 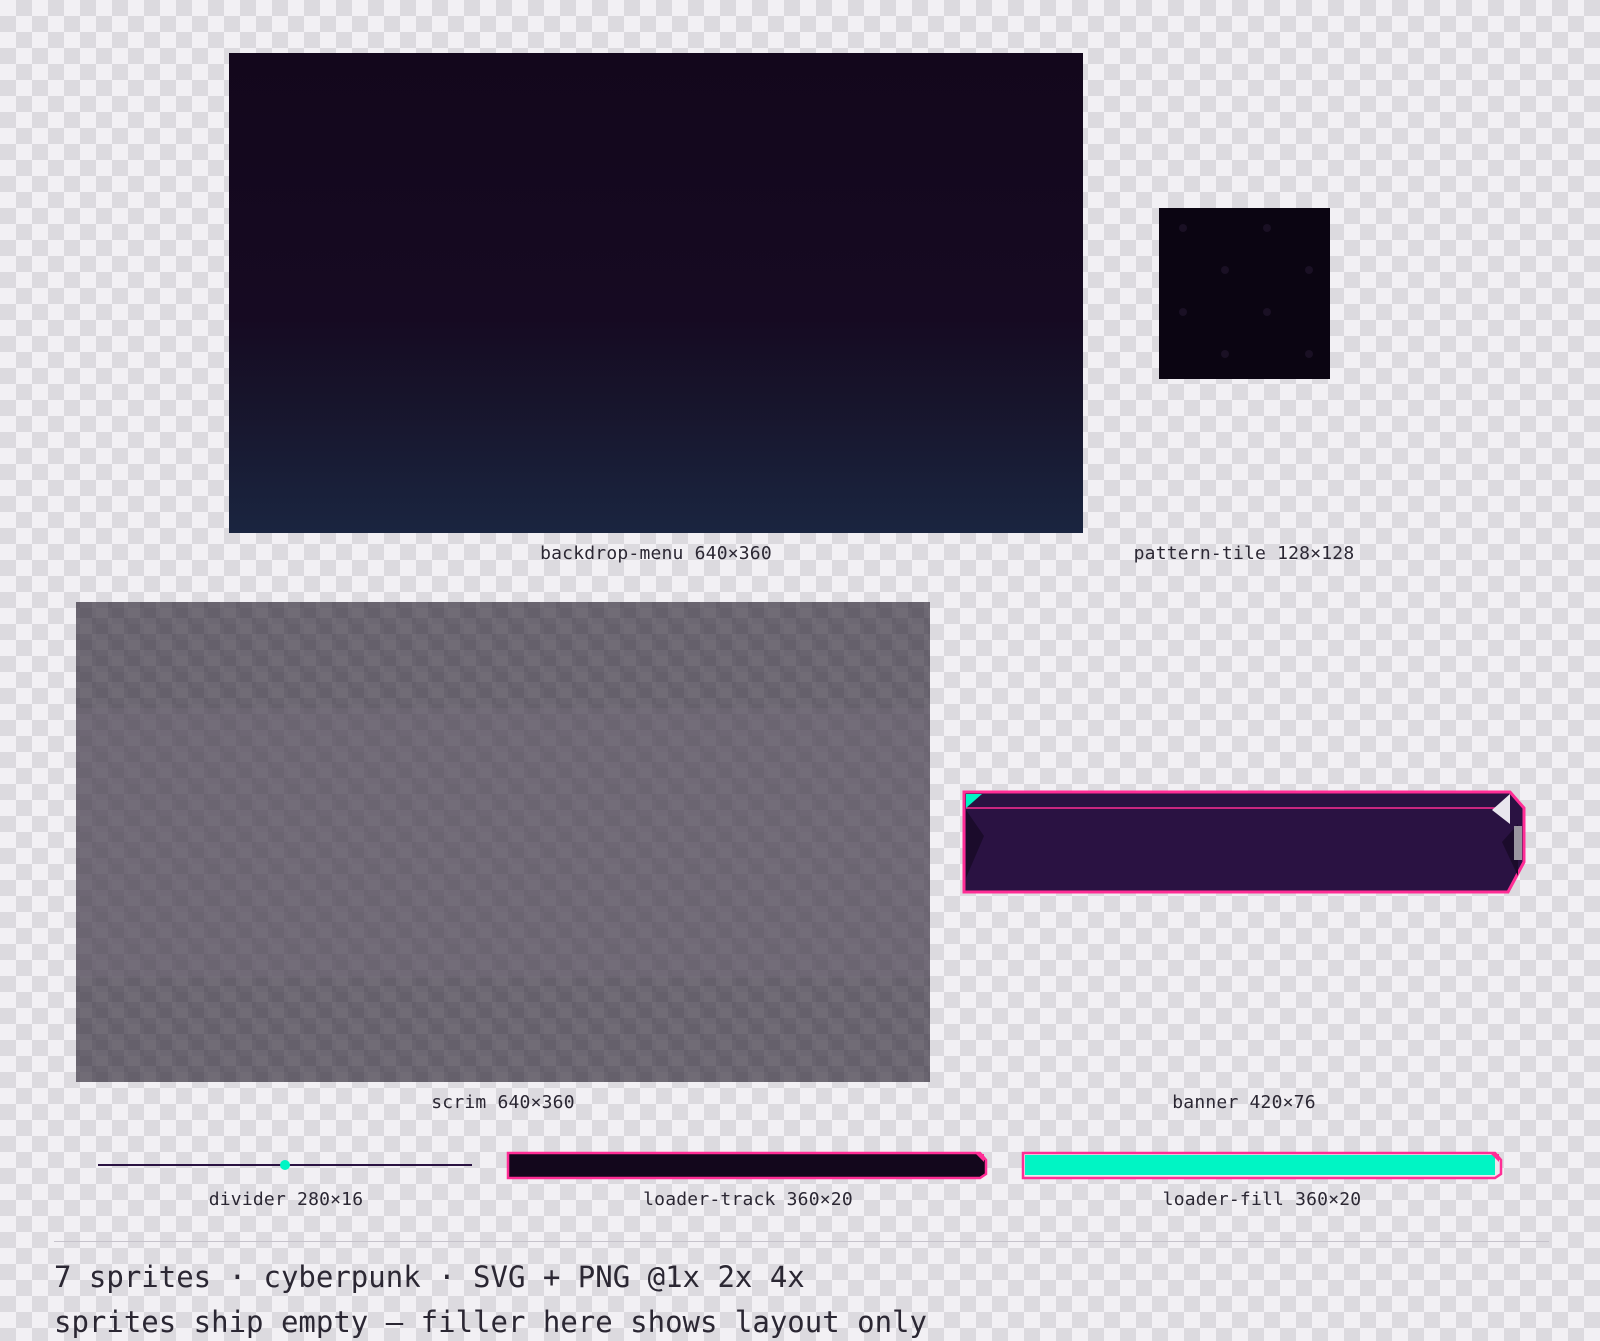 I want to click on scrim-band, so click(x=503, y=843).